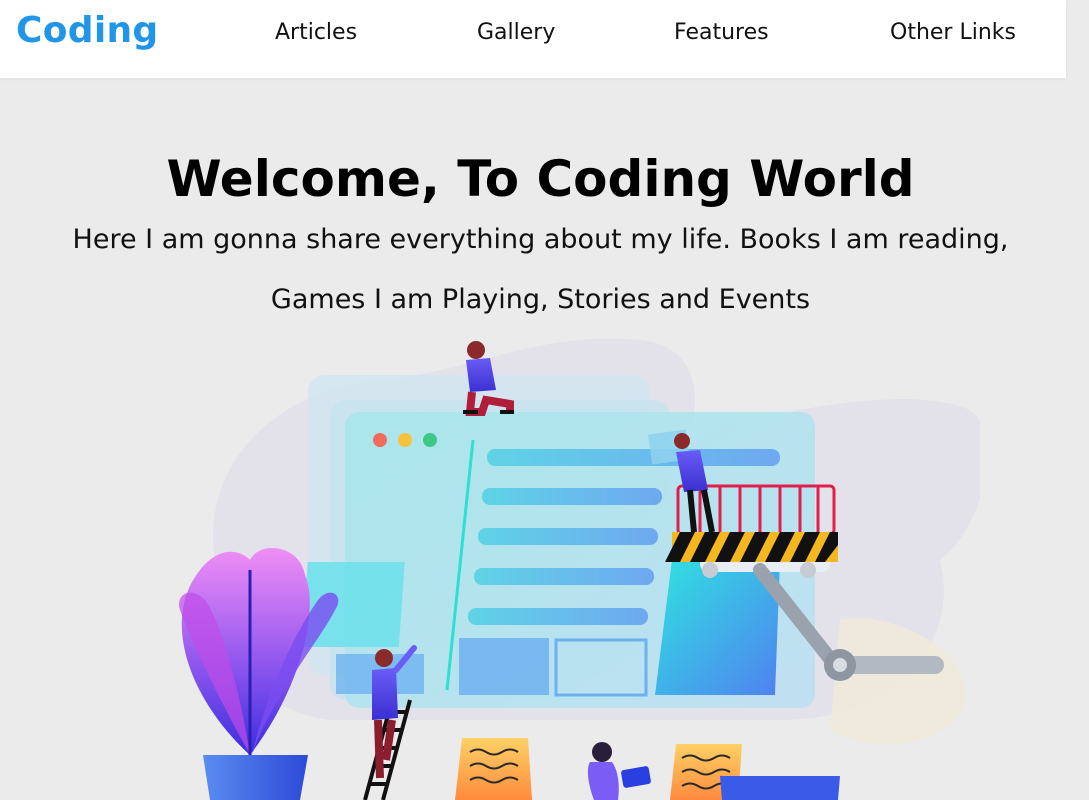 The width and height of the screenshot is (1089, 800). What do you see at coordinates (540, 299) in the screenshot?
I see `hero-subtitle-line-2: Games I am Playing, Stories and Events` at bounding box center [540, 299].